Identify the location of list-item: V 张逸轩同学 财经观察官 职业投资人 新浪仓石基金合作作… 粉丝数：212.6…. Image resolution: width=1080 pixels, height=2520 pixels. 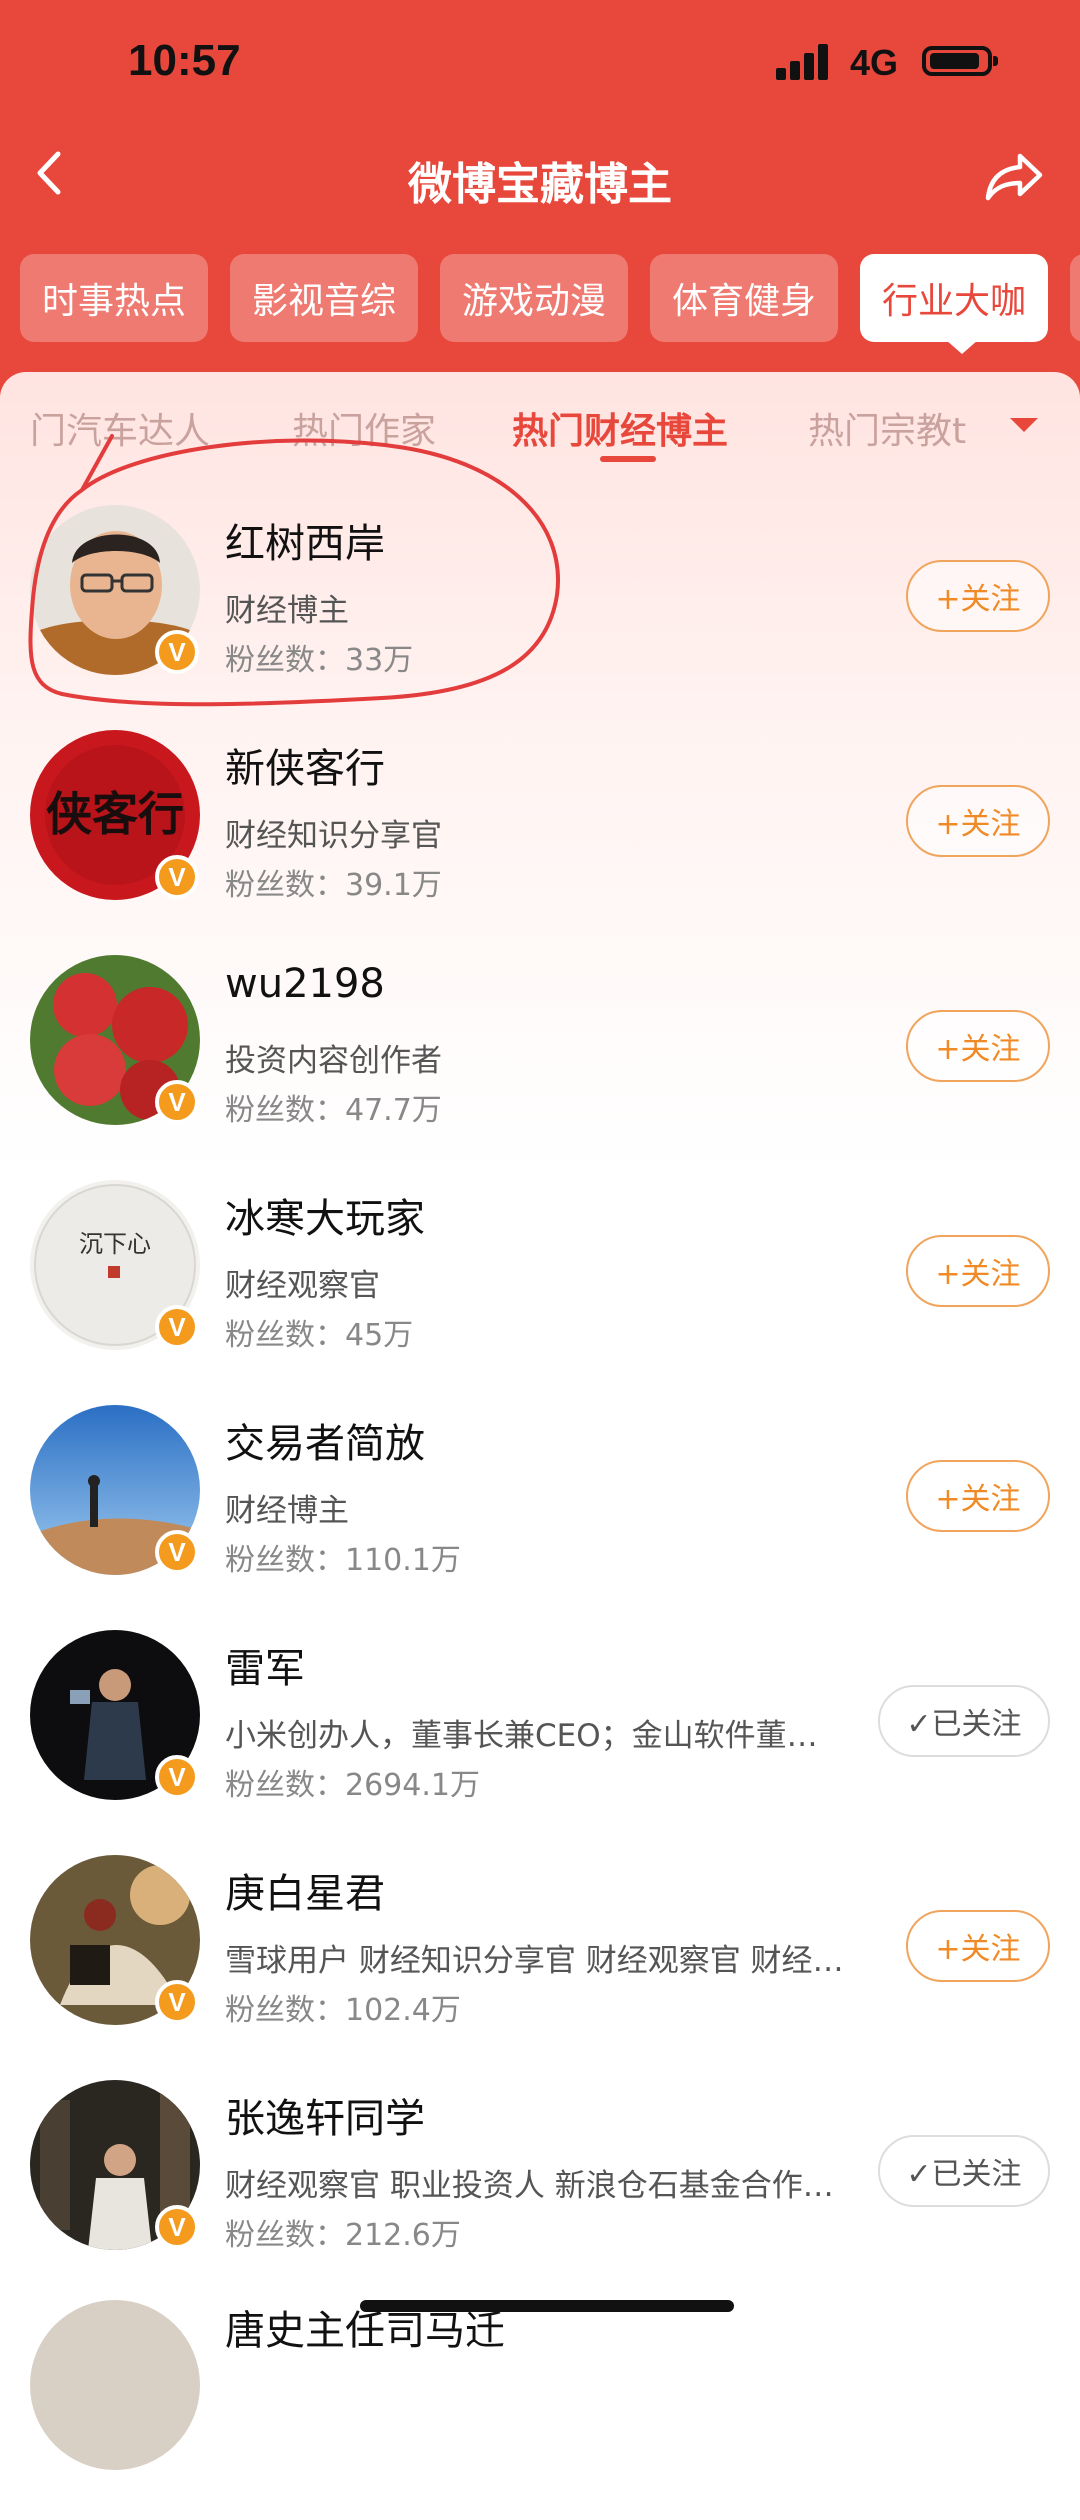
(540, 2190).